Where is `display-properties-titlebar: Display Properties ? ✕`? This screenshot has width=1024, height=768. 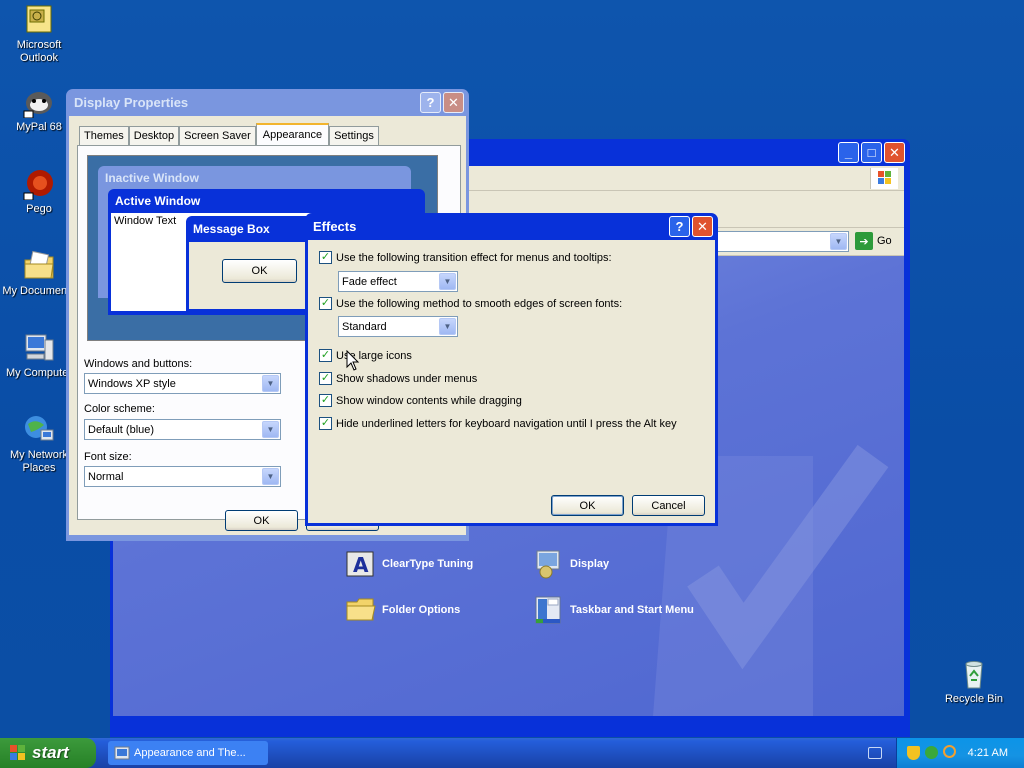
display-properties-titlebar: Display Properties ? ✕ is located at coordinates (267, 102).